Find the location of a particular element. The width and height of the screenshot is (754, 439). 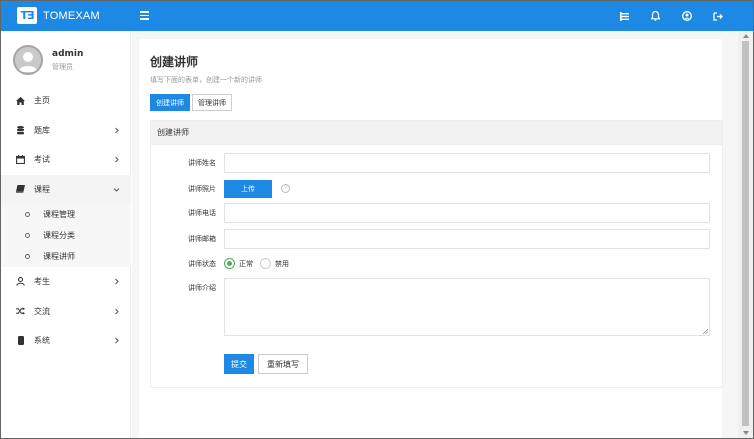

sidebar-item-question-bank: 题库 is located at coordinates (66, 131).